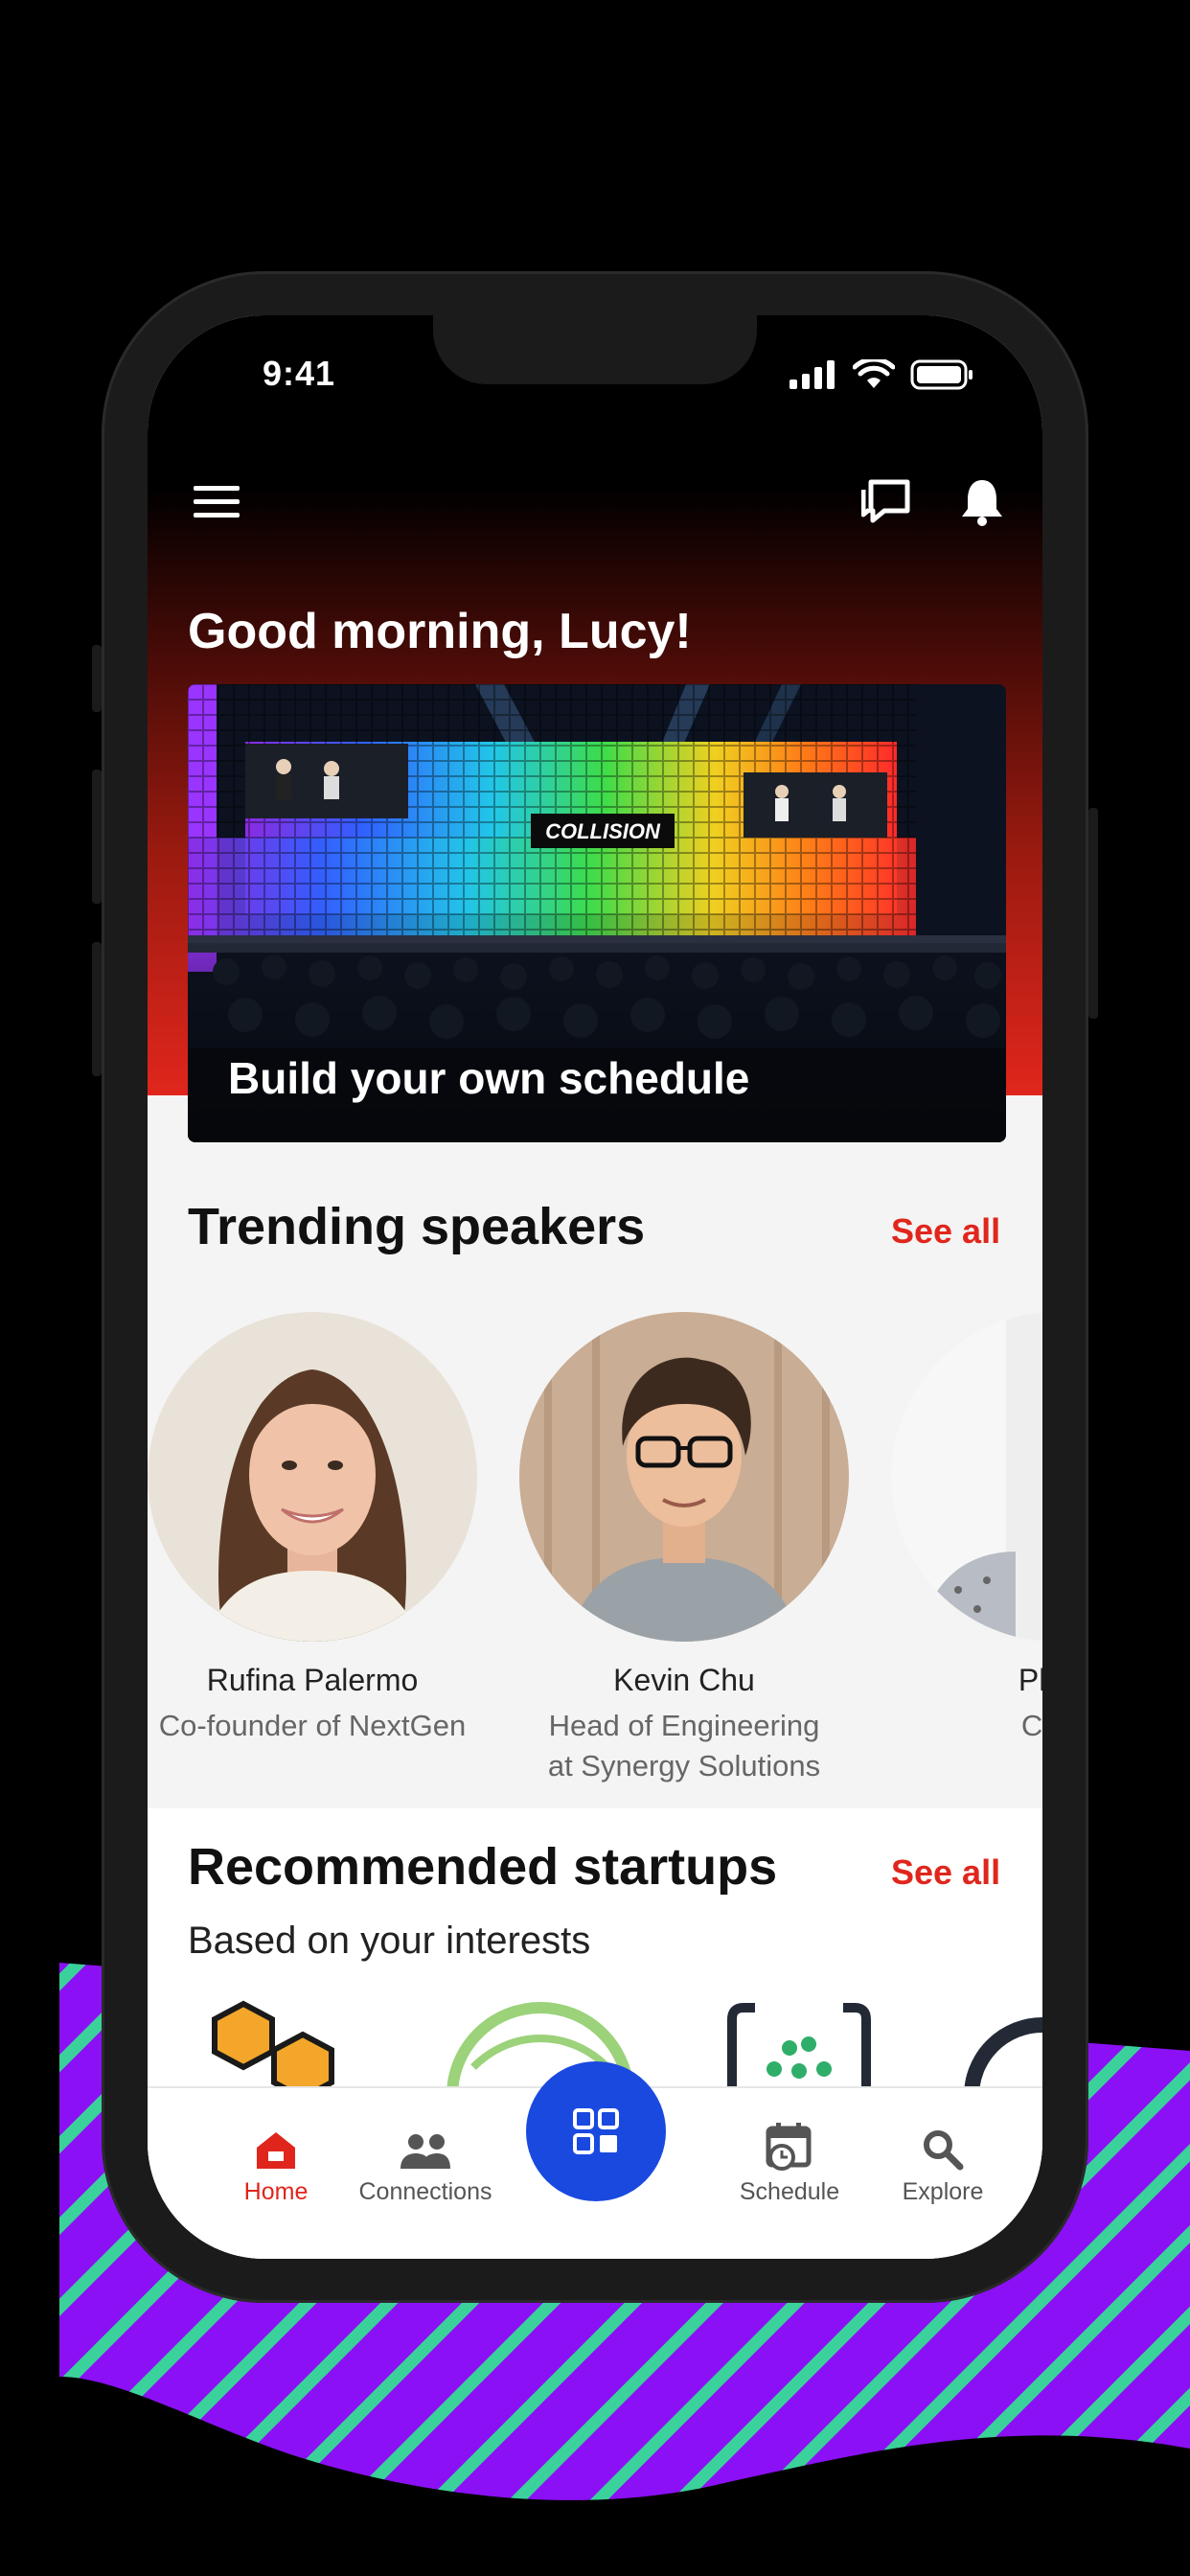  Describe the element at coordinates (389, 1941) in the screenshot. I see `startups-subtitle: Based on your interests` at that location.